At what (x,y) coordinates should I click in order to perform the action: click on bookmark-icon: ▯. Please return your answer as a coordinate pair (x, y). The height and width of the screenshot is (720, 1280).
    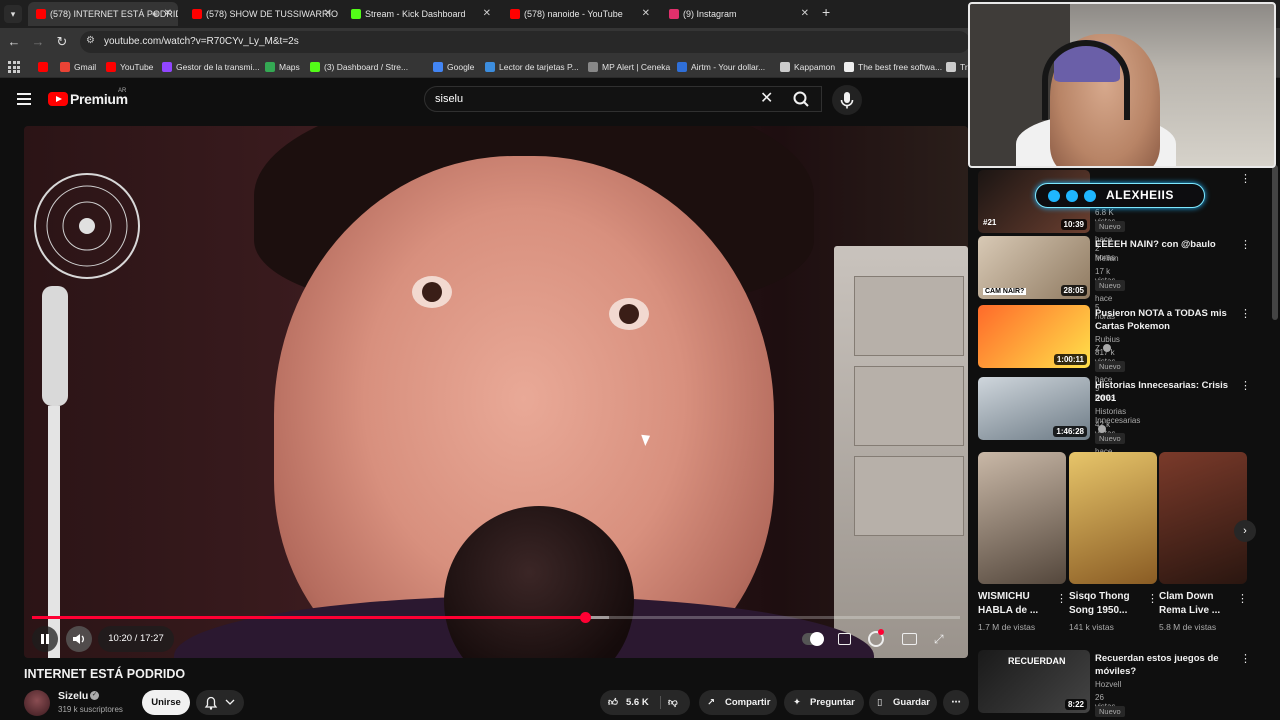
    Looking at the image, I should click on (880, 702).